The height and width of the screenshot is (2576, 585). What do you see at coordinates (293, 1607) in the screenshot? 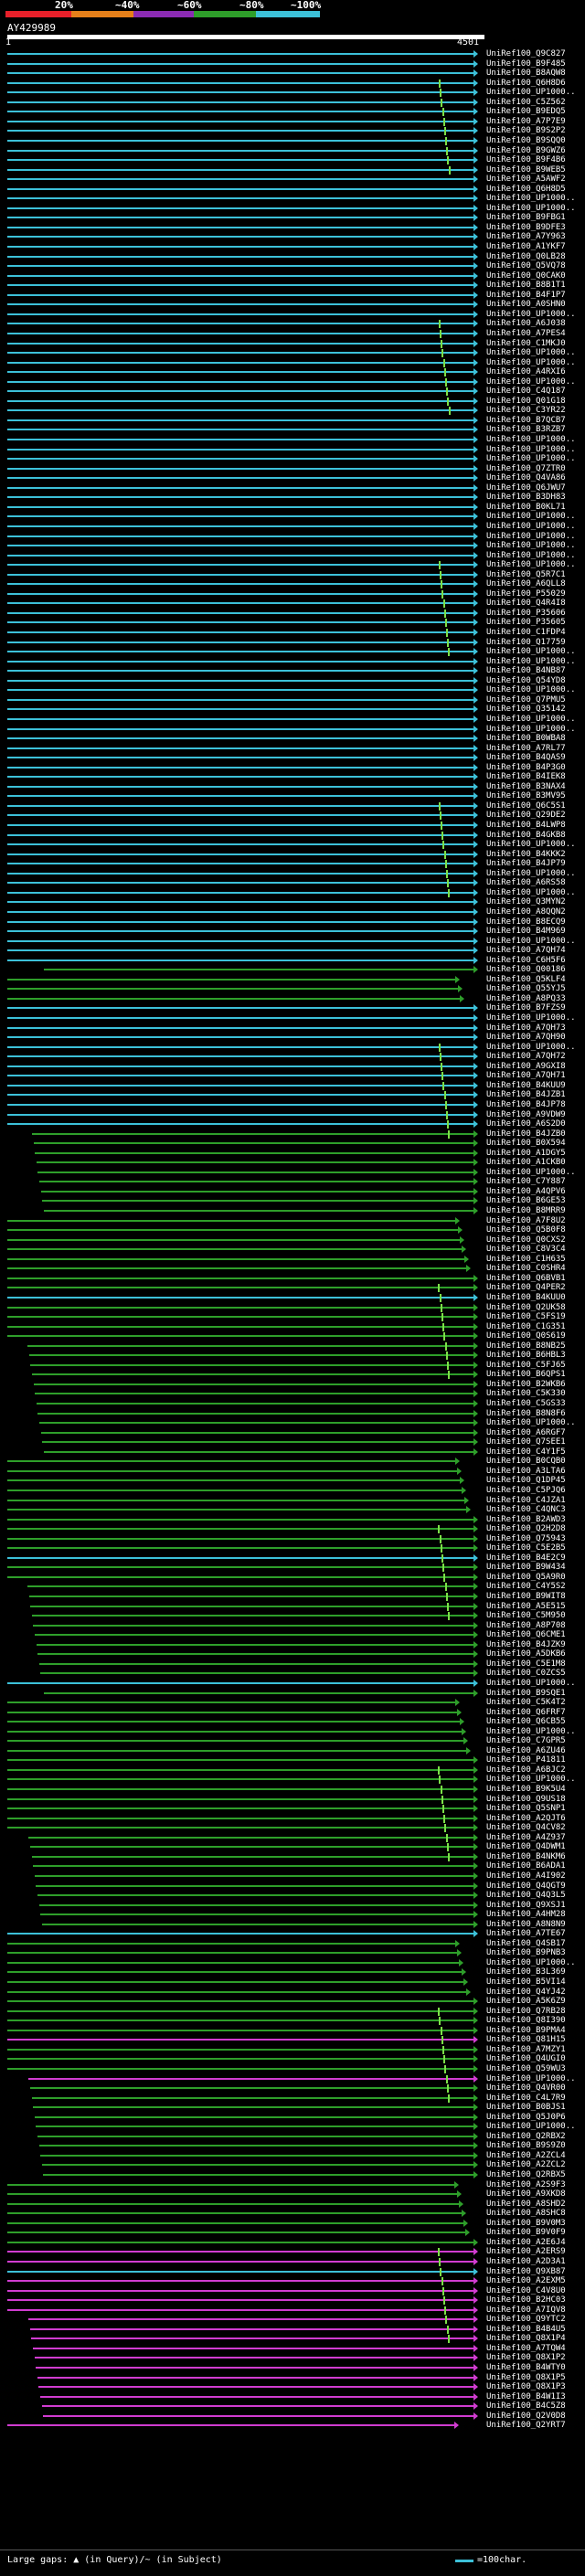
I see `hit-row: UniRef100_A5E515` at bounding box center [293, 1607].